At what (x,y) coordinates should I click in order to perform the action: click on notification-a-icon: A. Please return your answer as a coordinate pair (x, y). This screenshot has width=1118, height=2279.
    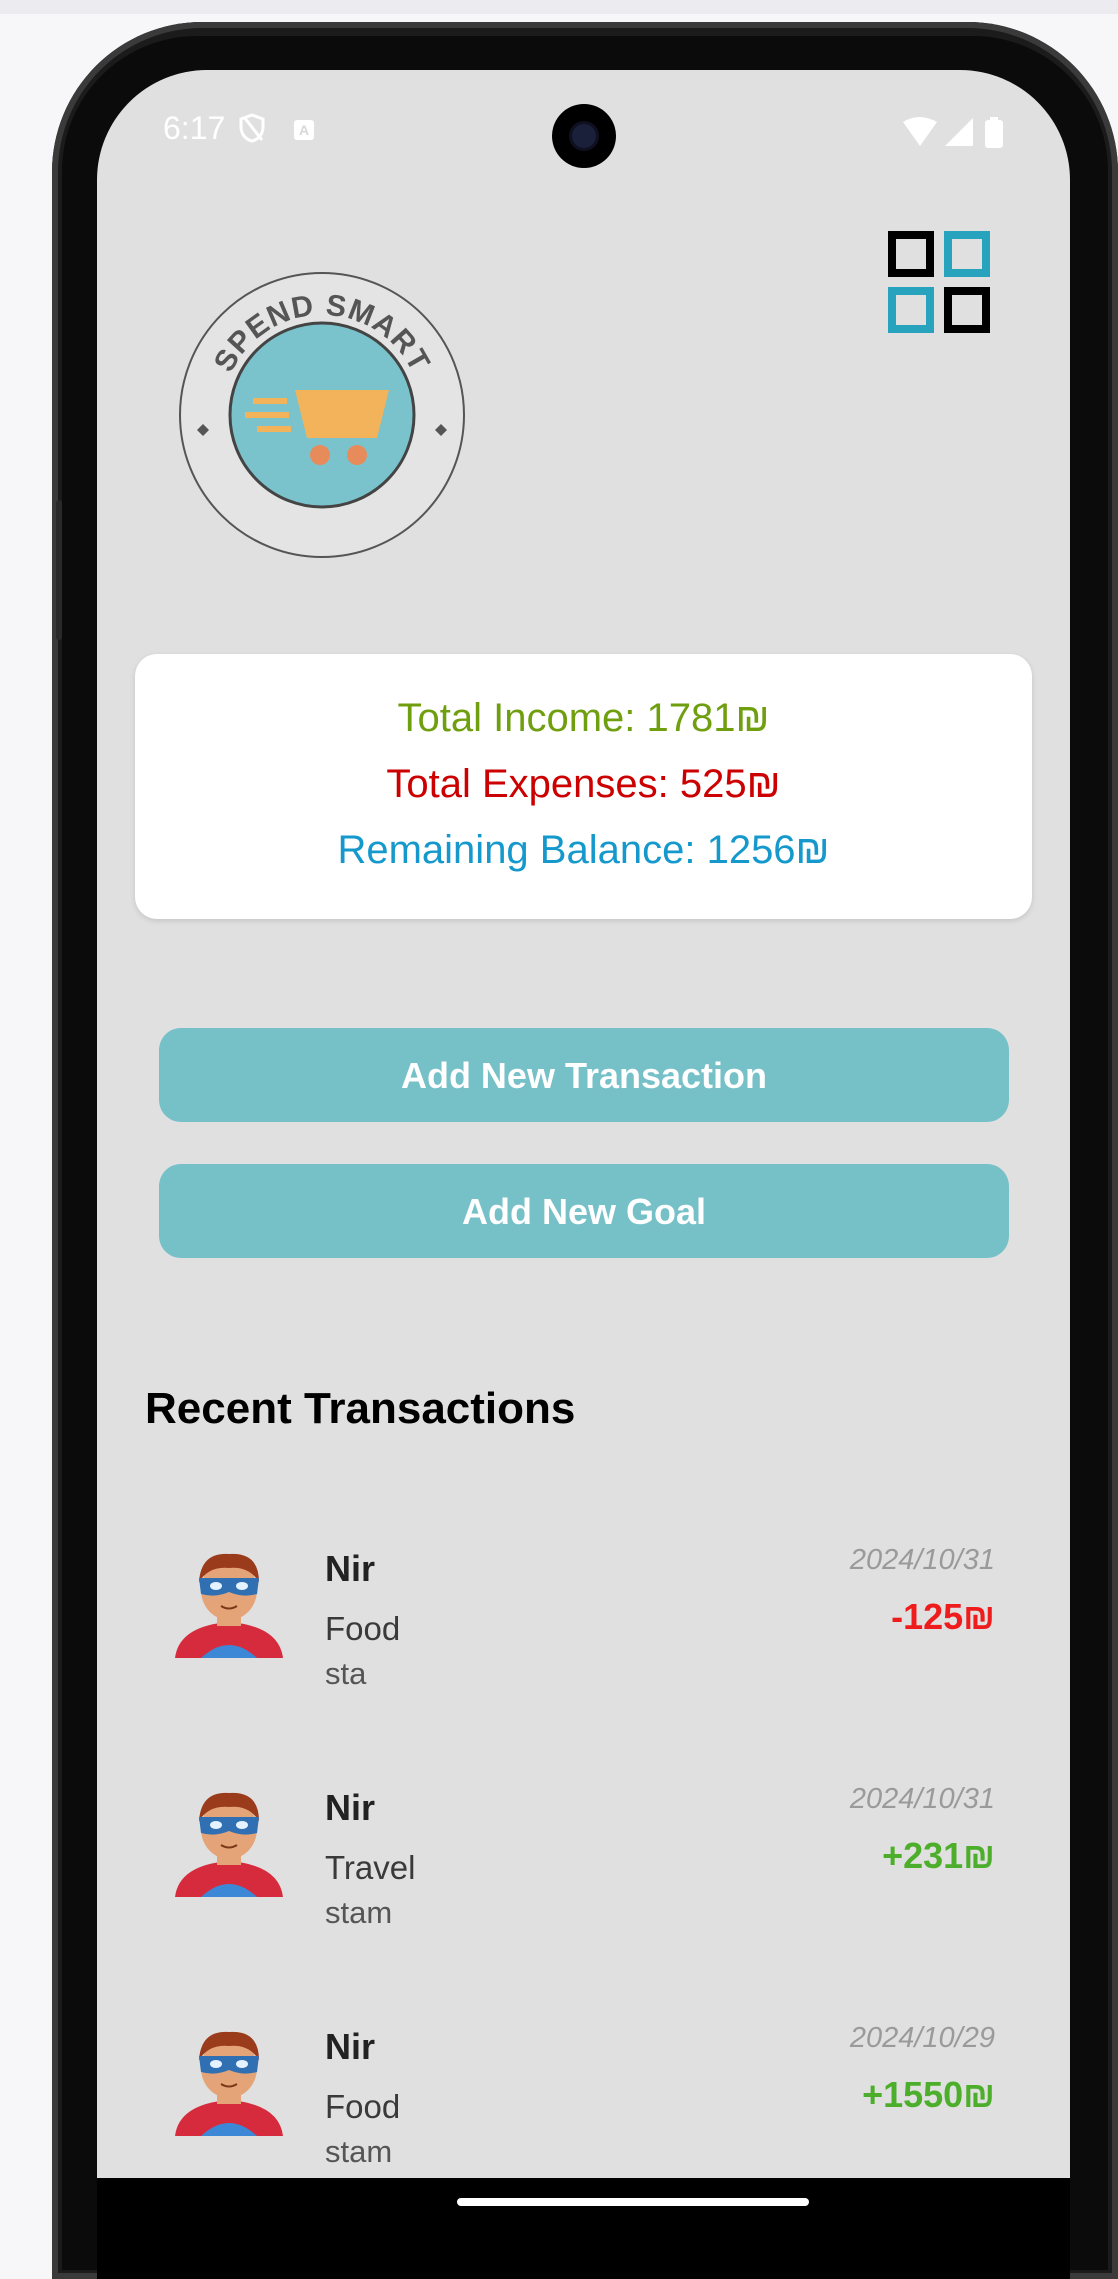
    Looking at the image, I should click on (304, 130).